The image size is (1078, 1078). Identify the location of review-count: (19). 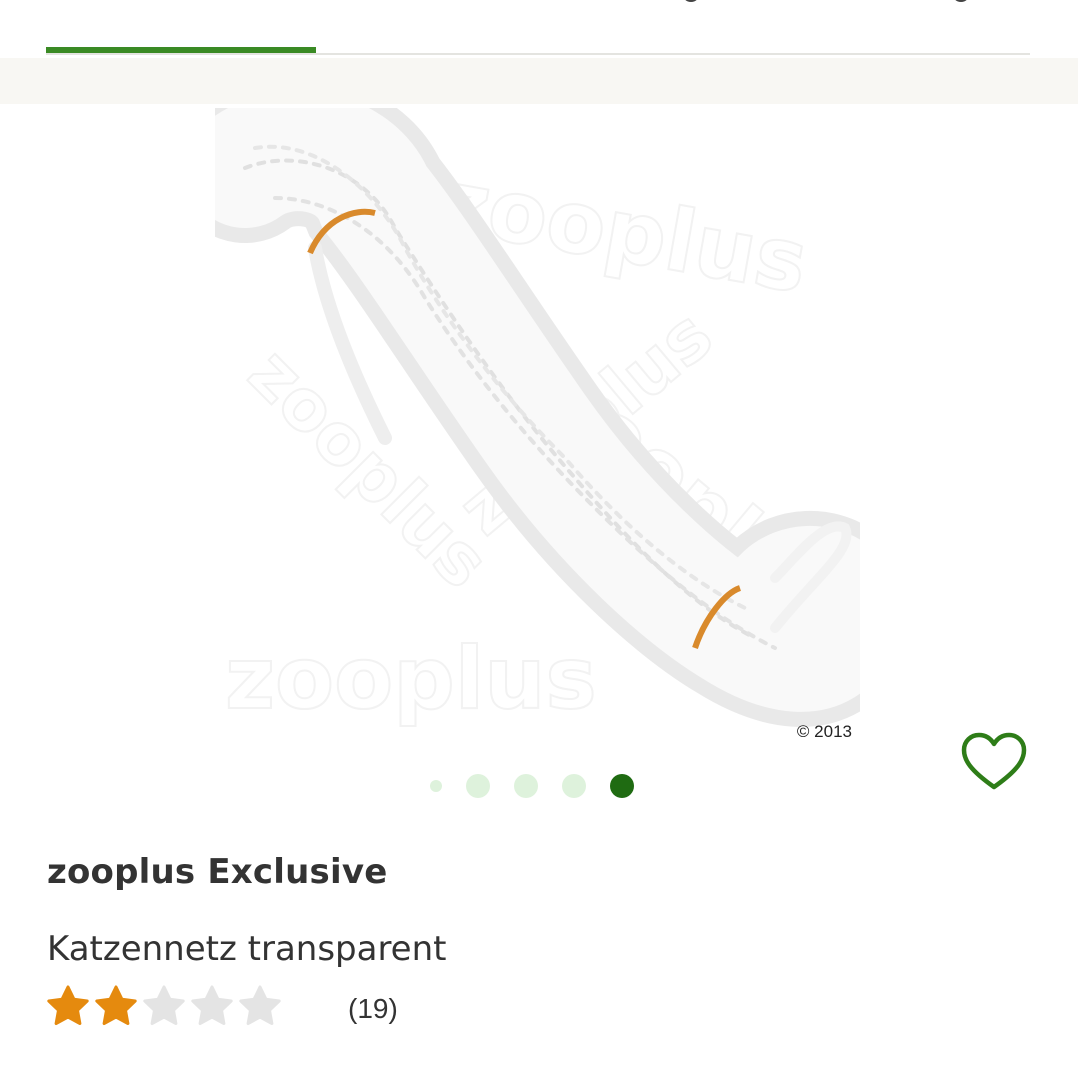
(373, 1009).